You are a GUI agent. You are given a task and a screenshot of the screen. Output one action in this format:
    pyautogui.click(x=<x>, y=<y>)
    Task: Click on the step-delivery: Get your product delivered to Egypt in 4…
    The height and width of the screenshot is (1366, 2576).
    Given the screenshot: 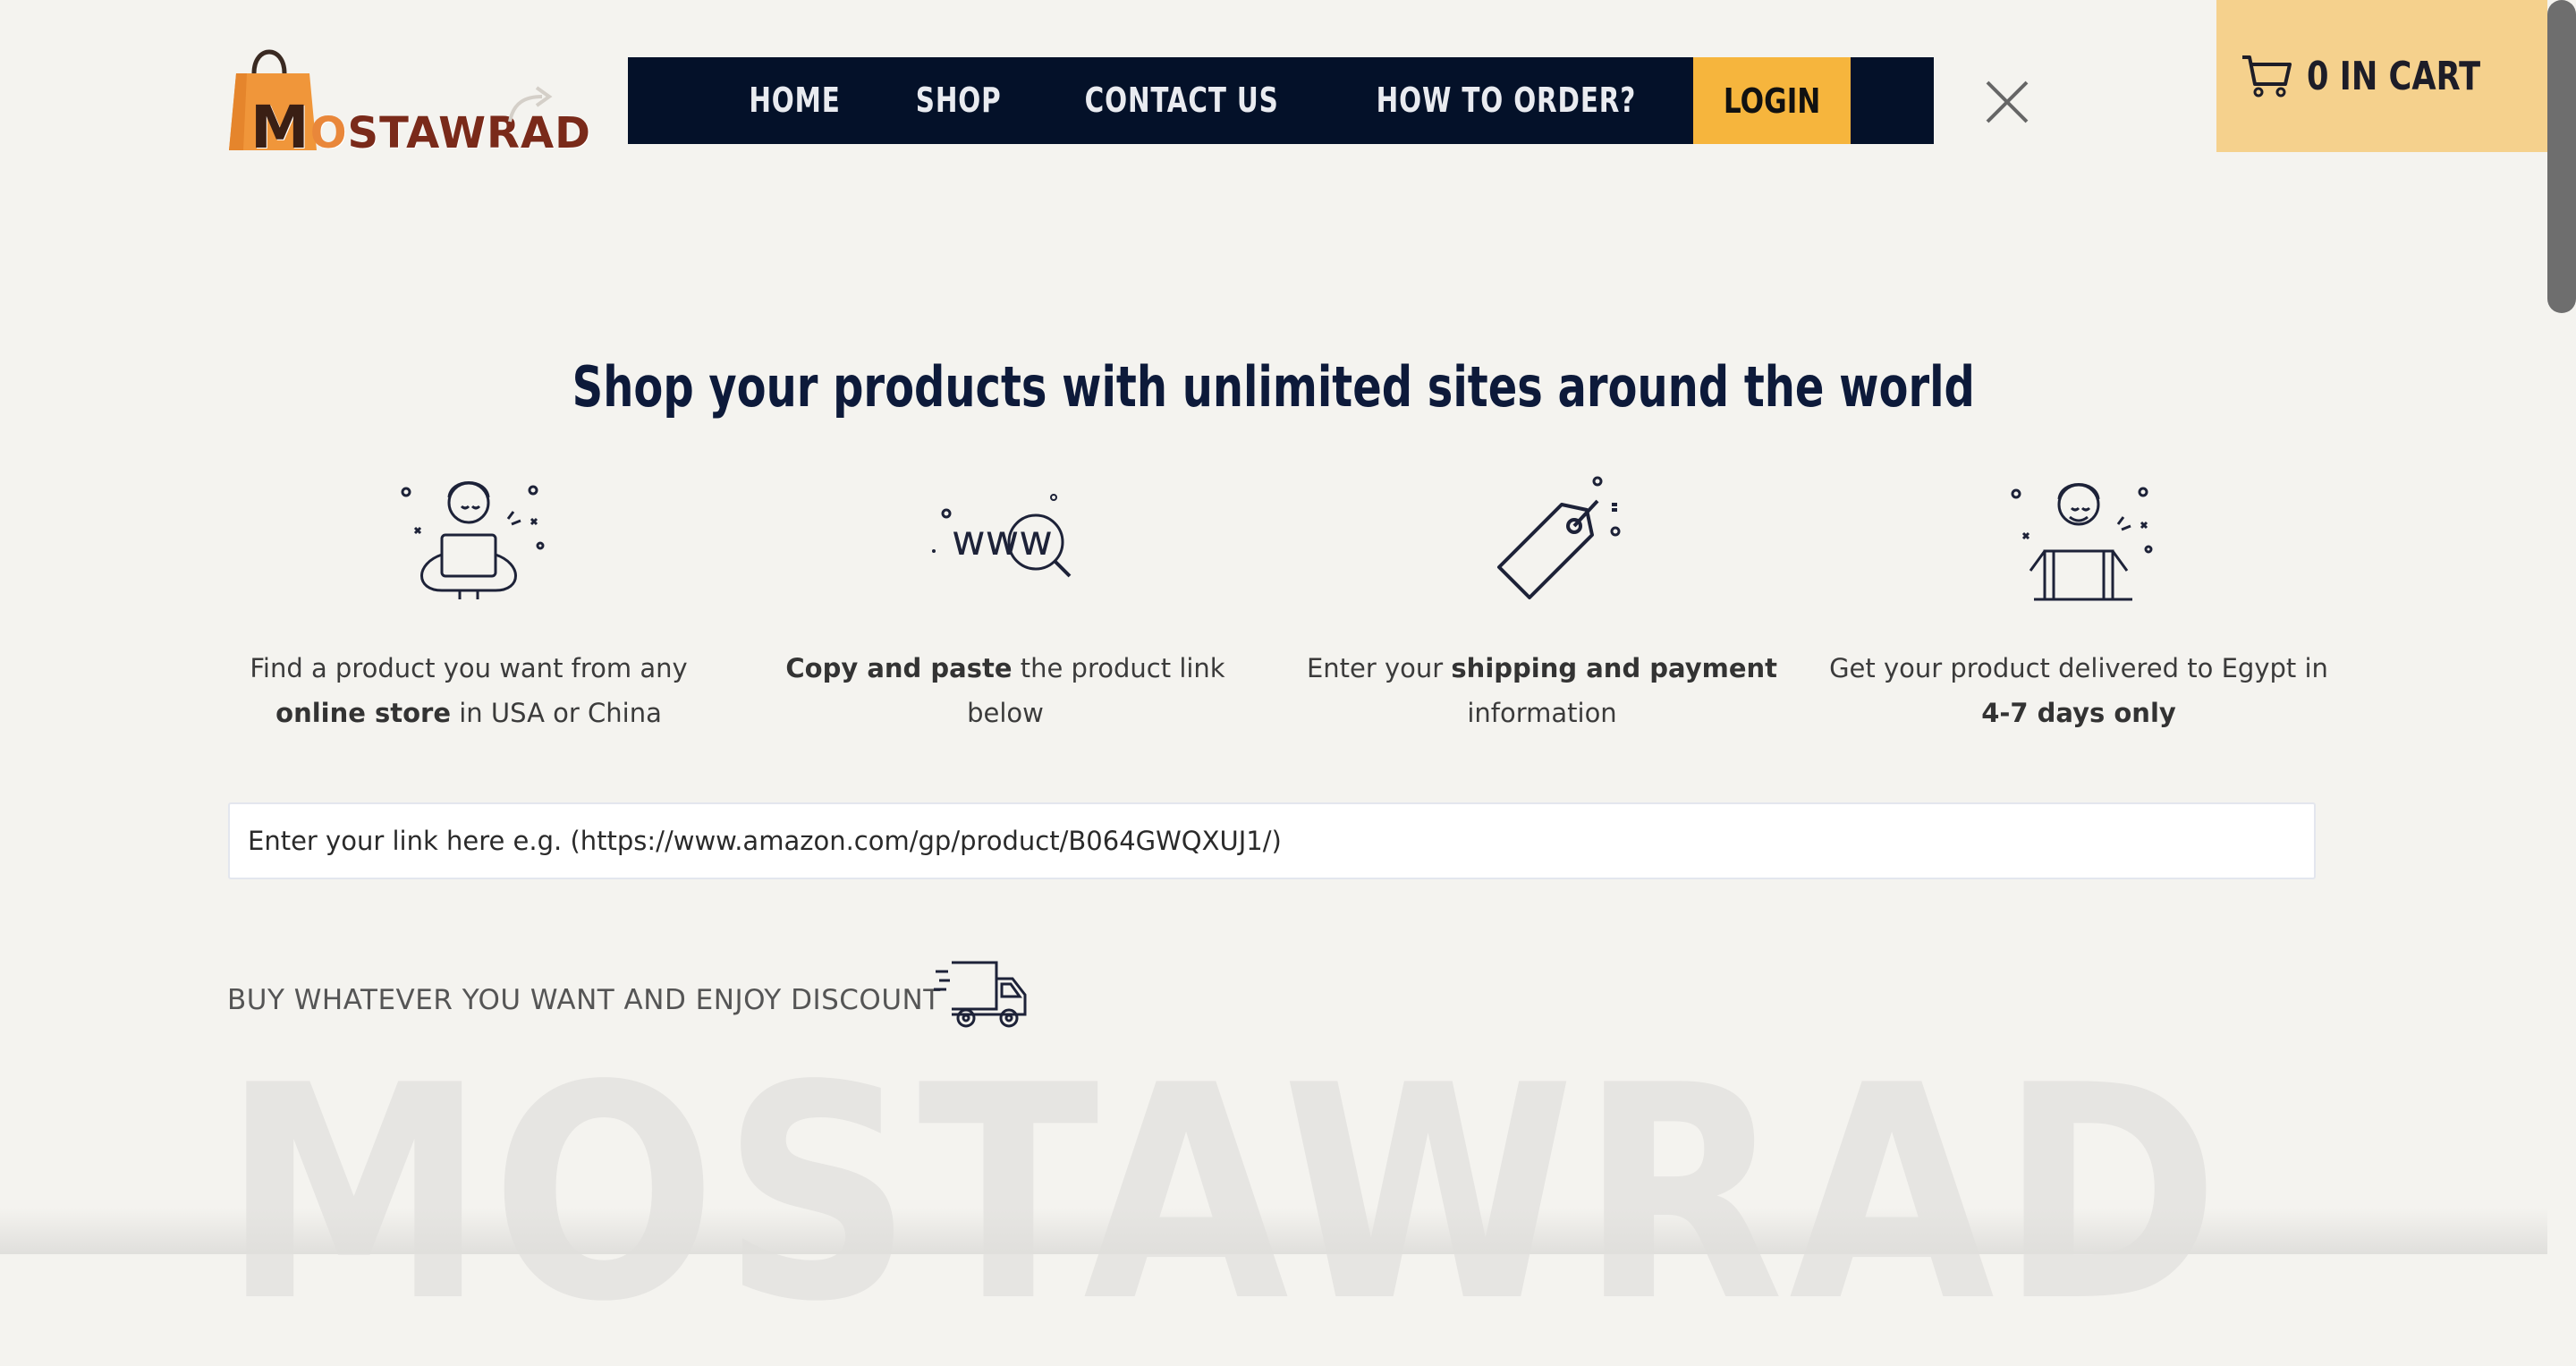 What is the action you would take?
    pyautogui.click(x=2078, y=600)
    